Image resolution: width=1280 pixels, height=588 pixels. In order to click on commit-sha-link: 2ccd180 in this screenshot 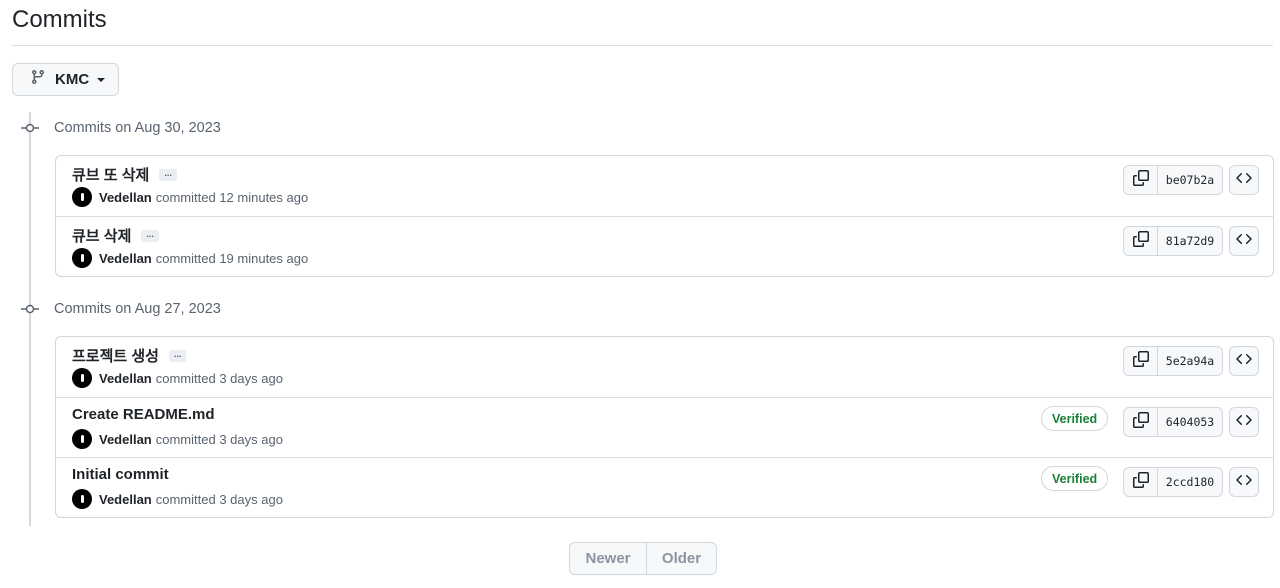, I will do `click(1190, 482)`.